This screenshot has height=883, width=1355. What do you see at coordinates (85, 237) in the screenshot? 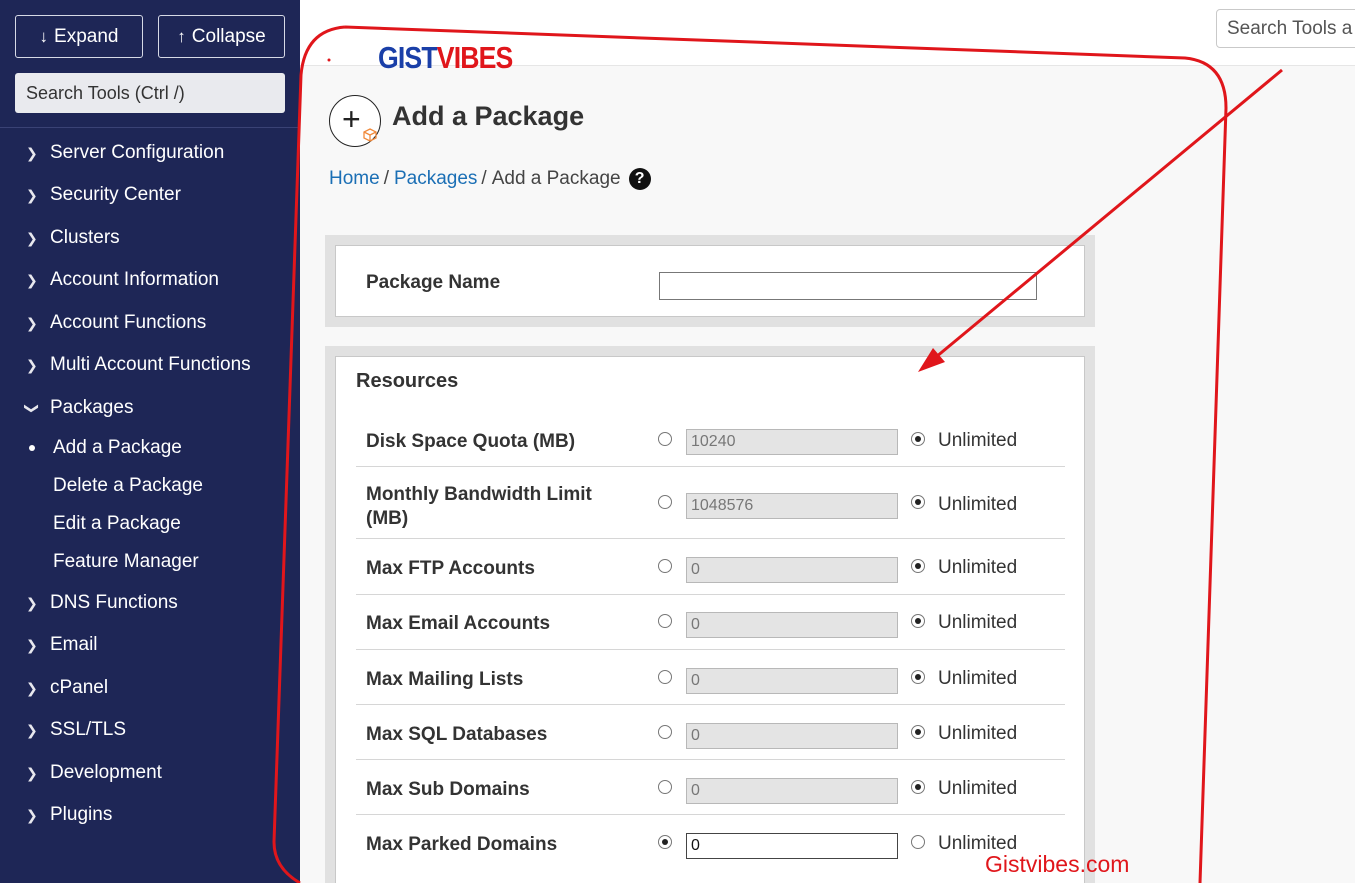
I see `sidebar-item-label: Clusters` at bounding box center [85, 237].